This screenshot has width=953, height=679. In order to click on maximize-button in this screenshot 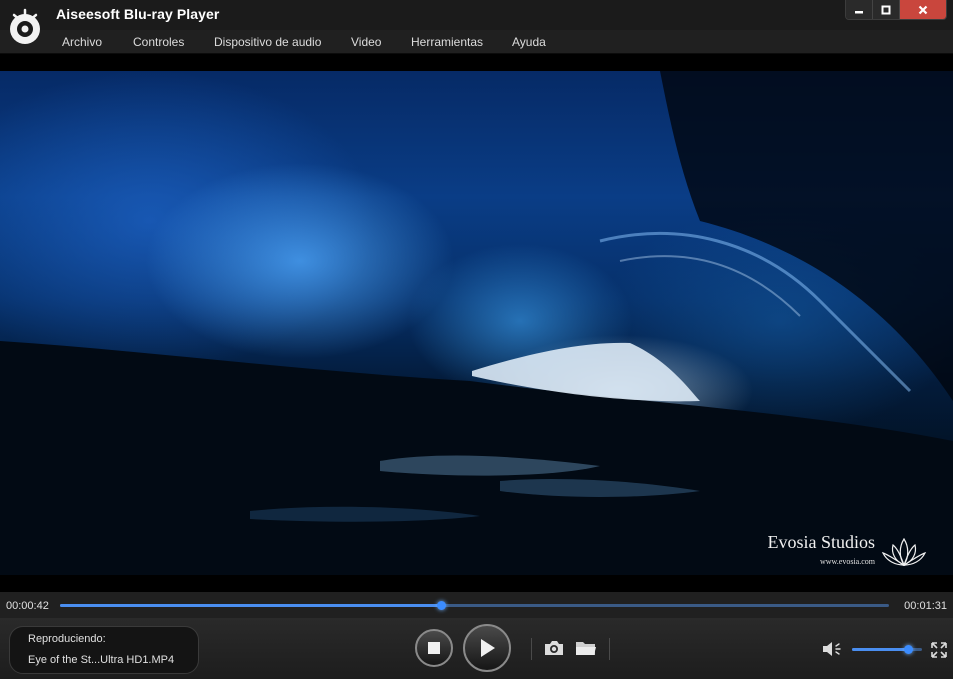, I will do `click(886, 9)`.